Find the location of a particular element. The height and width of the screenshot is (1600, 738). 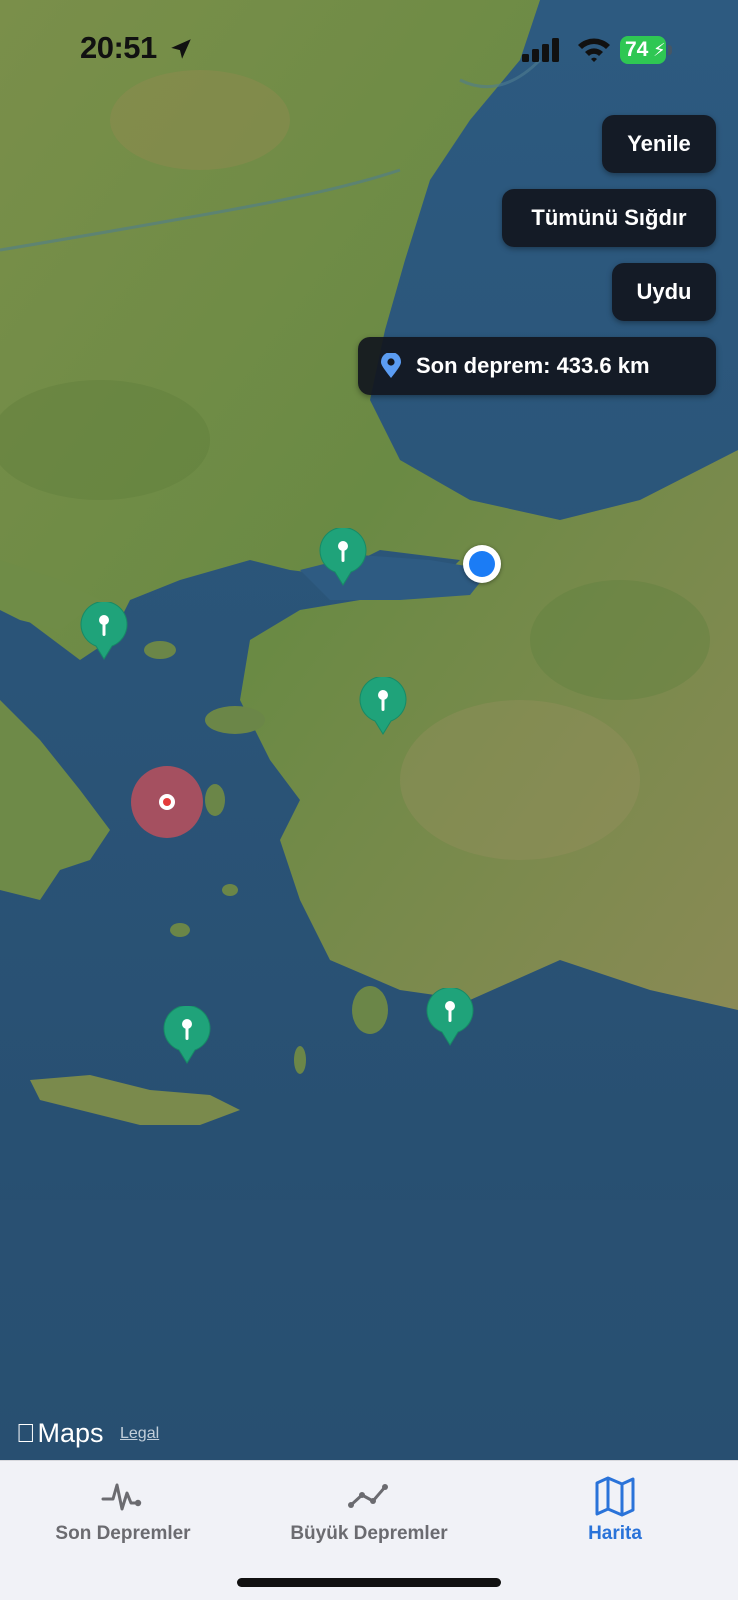

last-quake-distance-button: Son deprem: 433.6 km is located at coordinates (537, 366).